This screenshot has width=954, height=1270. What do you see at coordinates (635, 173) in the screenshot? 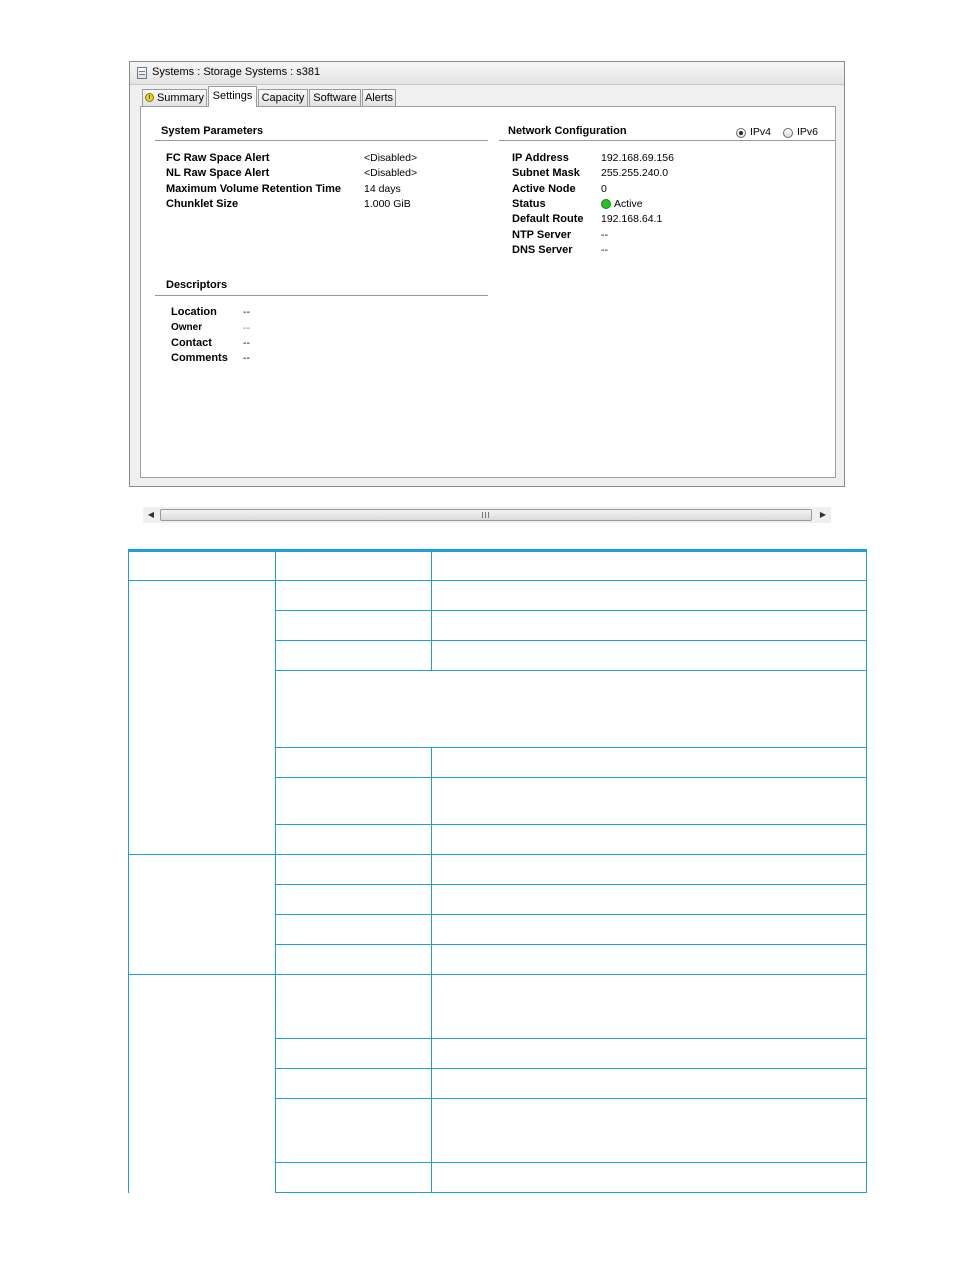
I see `subnet-mask-value: 255.255.240.0` at bounding box center [635, 173].